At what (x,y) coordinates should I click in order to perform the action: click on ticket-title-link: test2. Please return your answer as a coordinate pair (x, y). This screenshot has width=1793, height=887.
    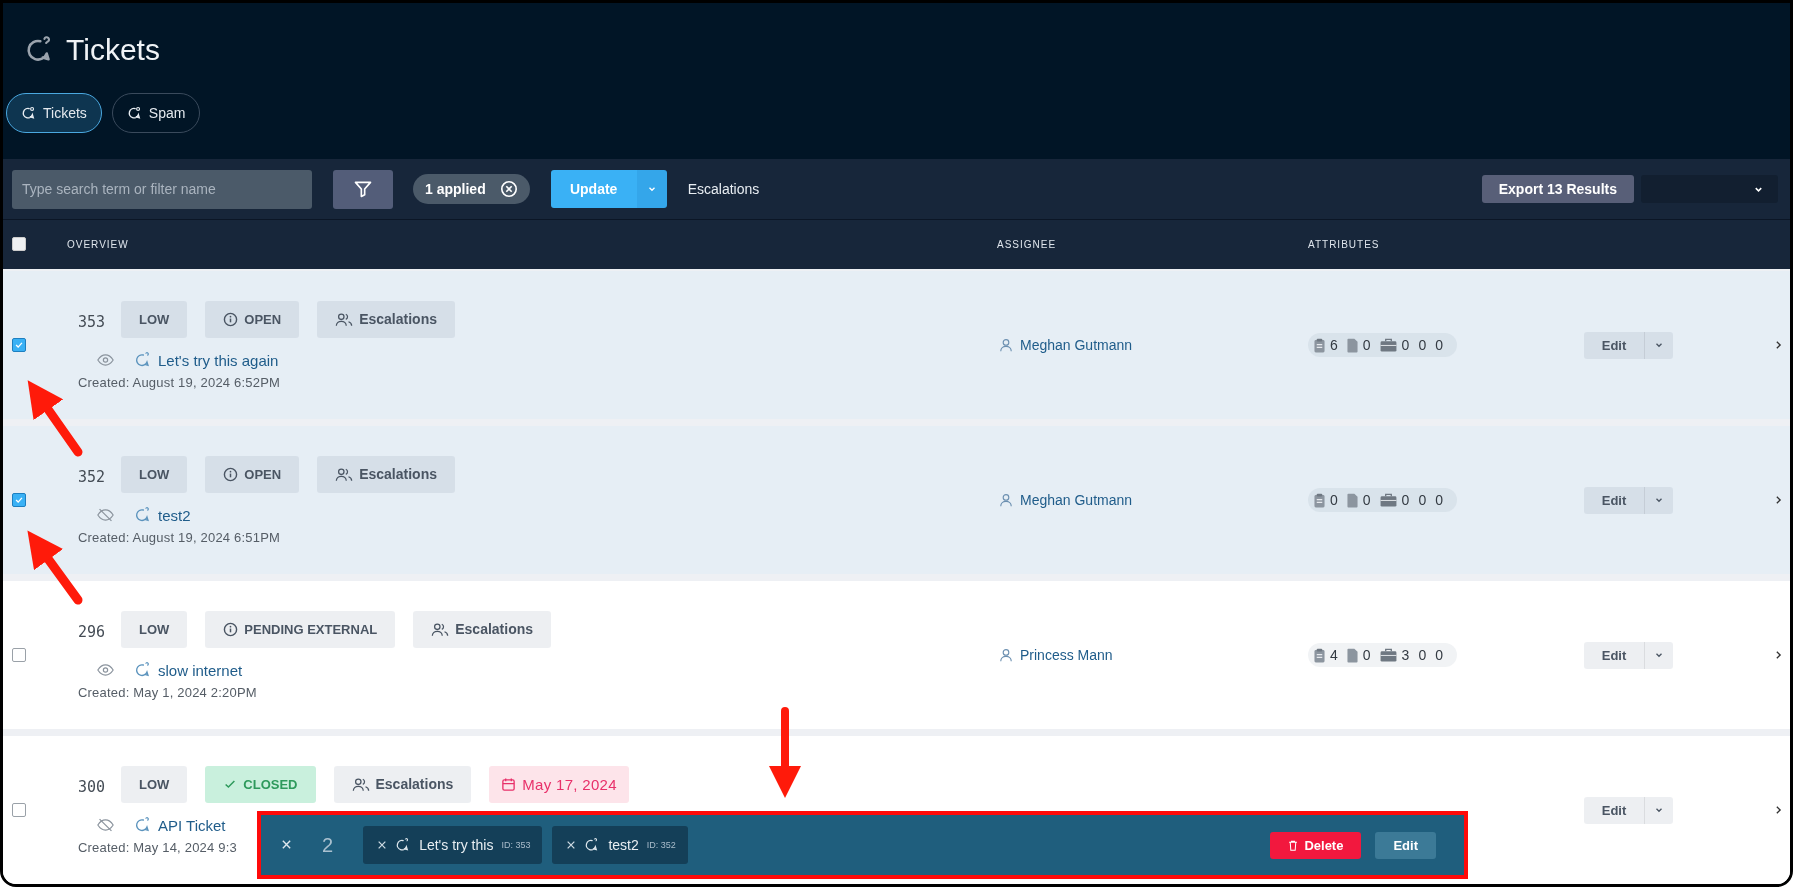
    Looking at the image, I should click on (174, 515).